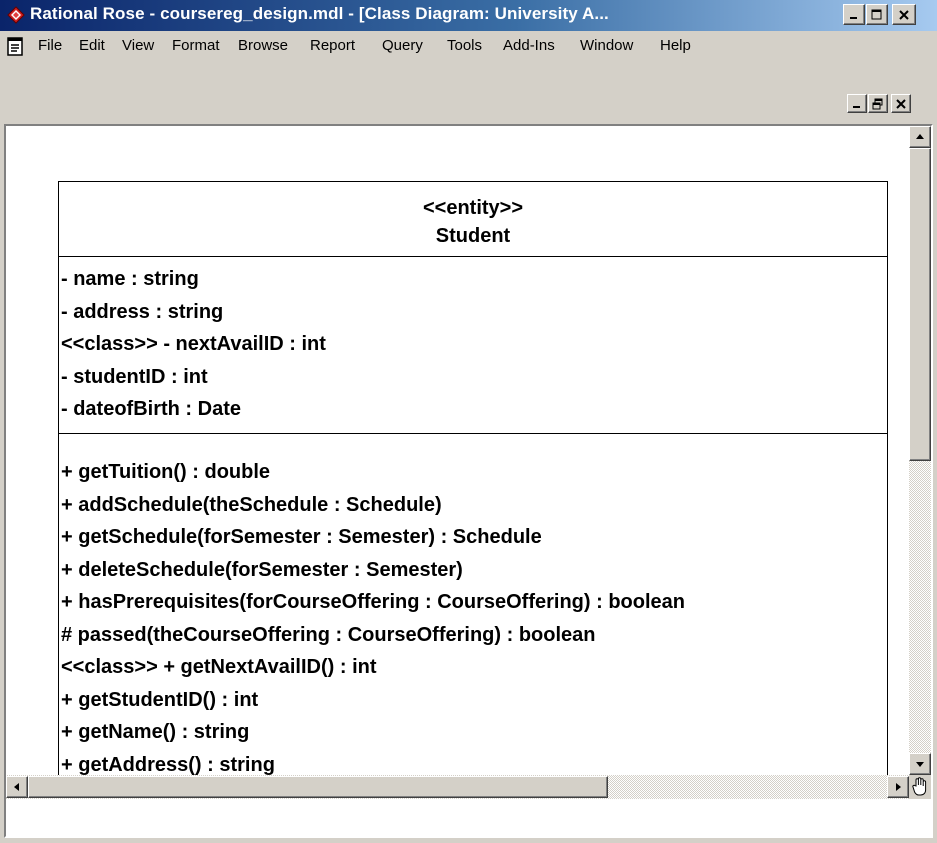  I want to click on menu-browse: Browse, so click(263, 45).